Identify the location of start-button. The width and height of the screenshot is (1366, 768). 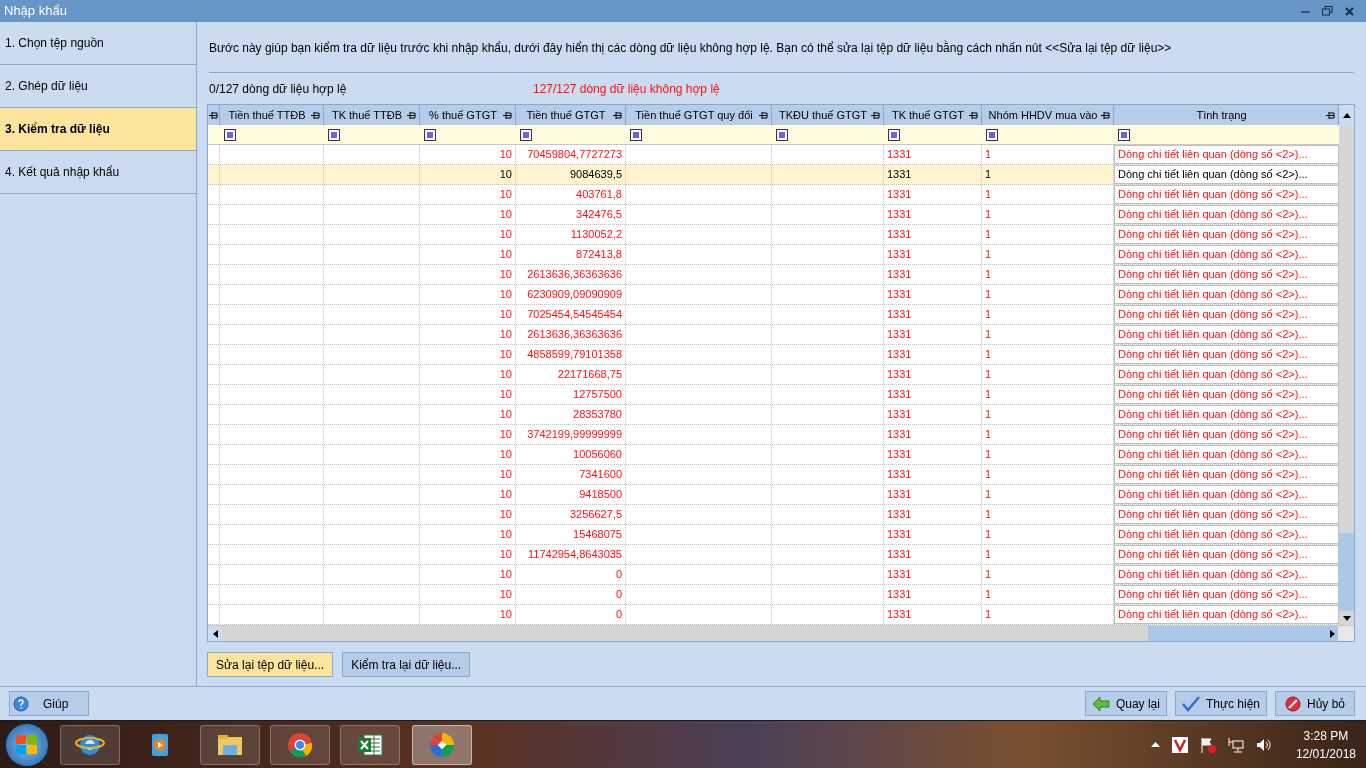
(27, 744).